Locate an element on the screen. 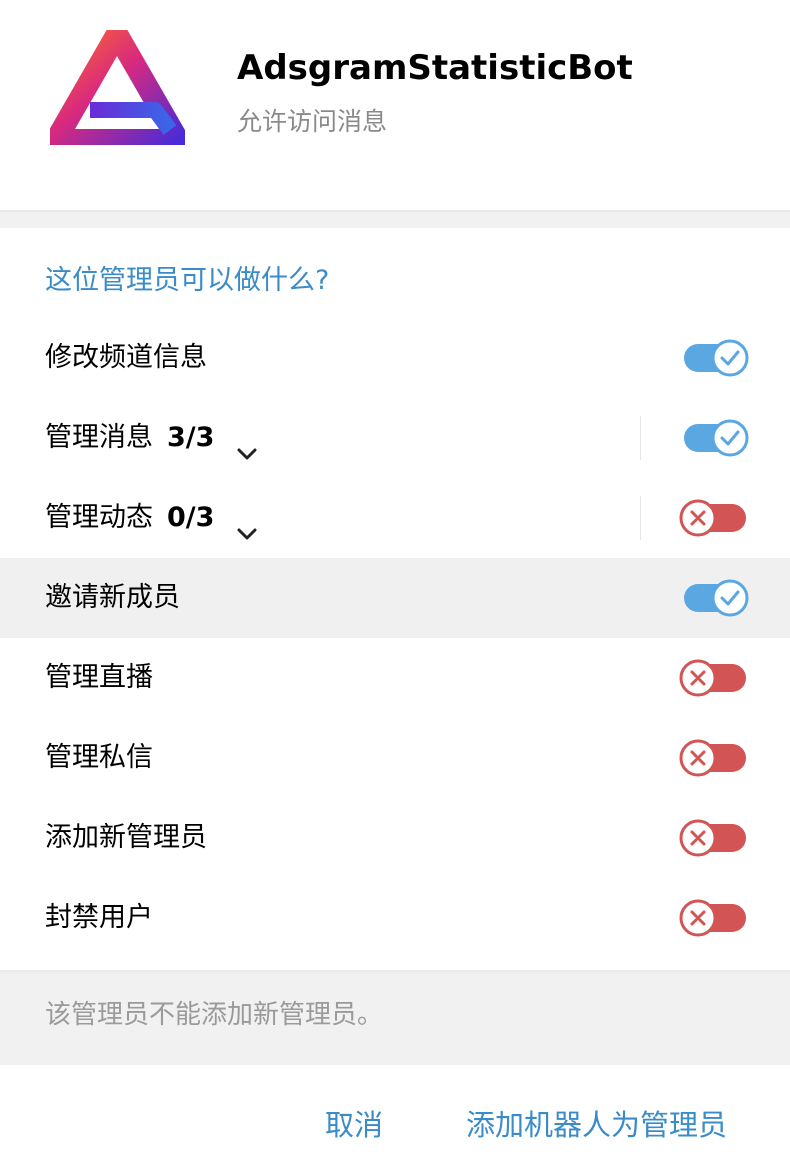 The image size is (790, 1170). permission-label: 管理直播 is located at coordinates (99, 678).